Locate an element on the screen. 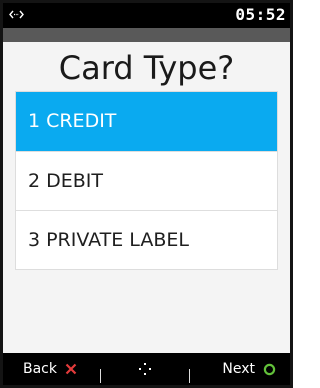 Image resolution: width=320 pixels, height=388 pixels. status-bar: 05:52 is located at coordinates (146, 15).